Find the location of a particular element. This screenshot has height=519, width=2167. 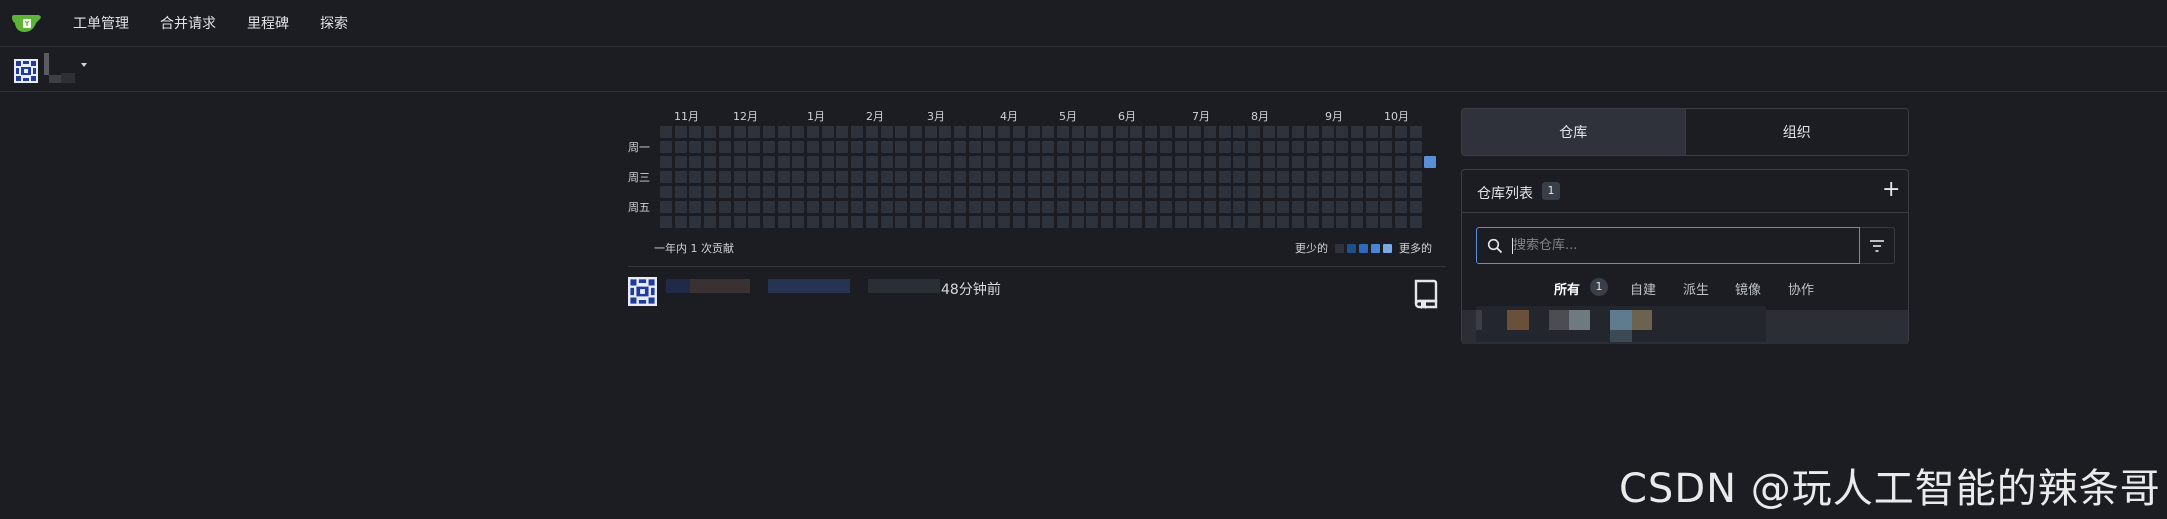

repo-list-item-redacted is located at coordinates (1621, 324).